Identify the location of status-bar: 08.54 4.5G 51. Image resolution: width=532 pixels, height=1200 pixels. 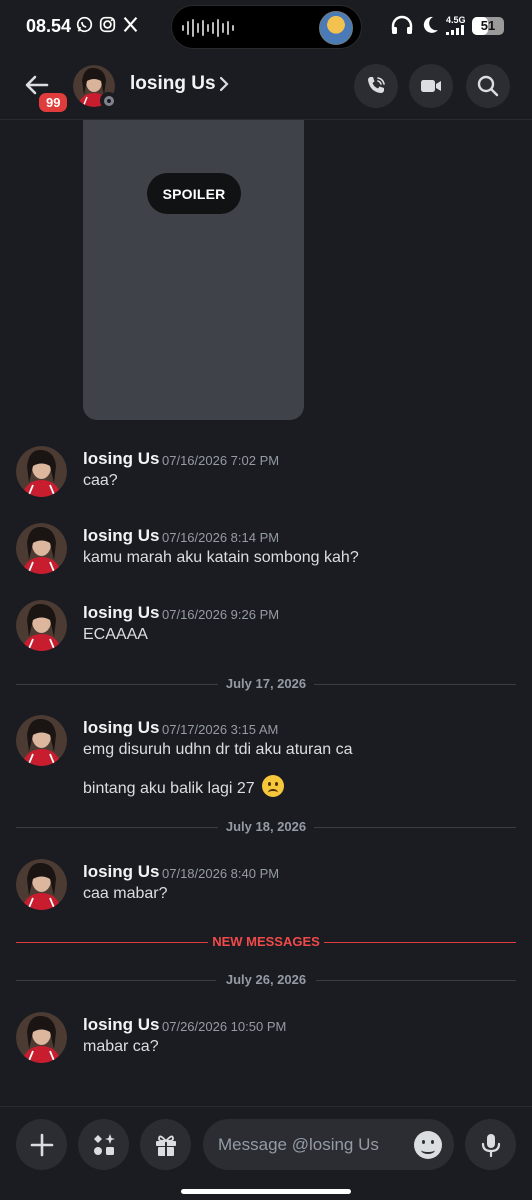
(266, 27).